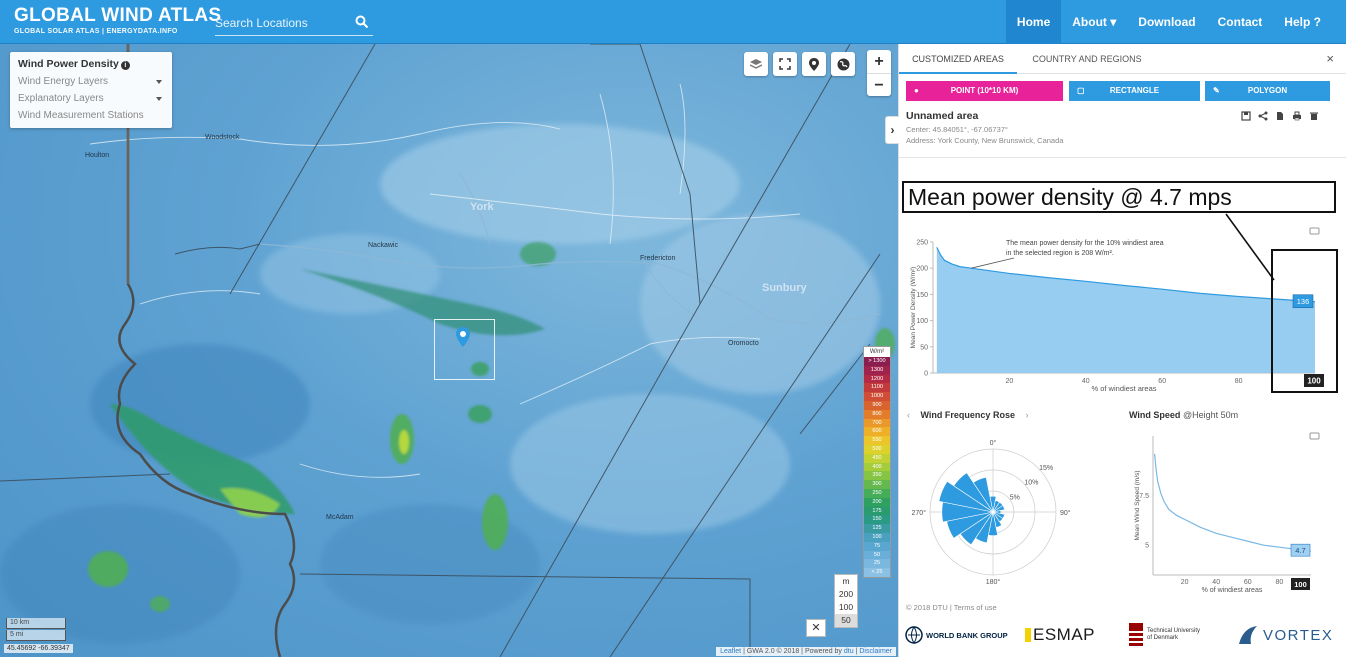 Image resolution: width=1346 pixels, height=657 pixels. What do you see at coordinates (91, 81) in the screenshot?
I see `layer-item-wind-energy: Wind Energy Layers` at bounding box center [91, 81].